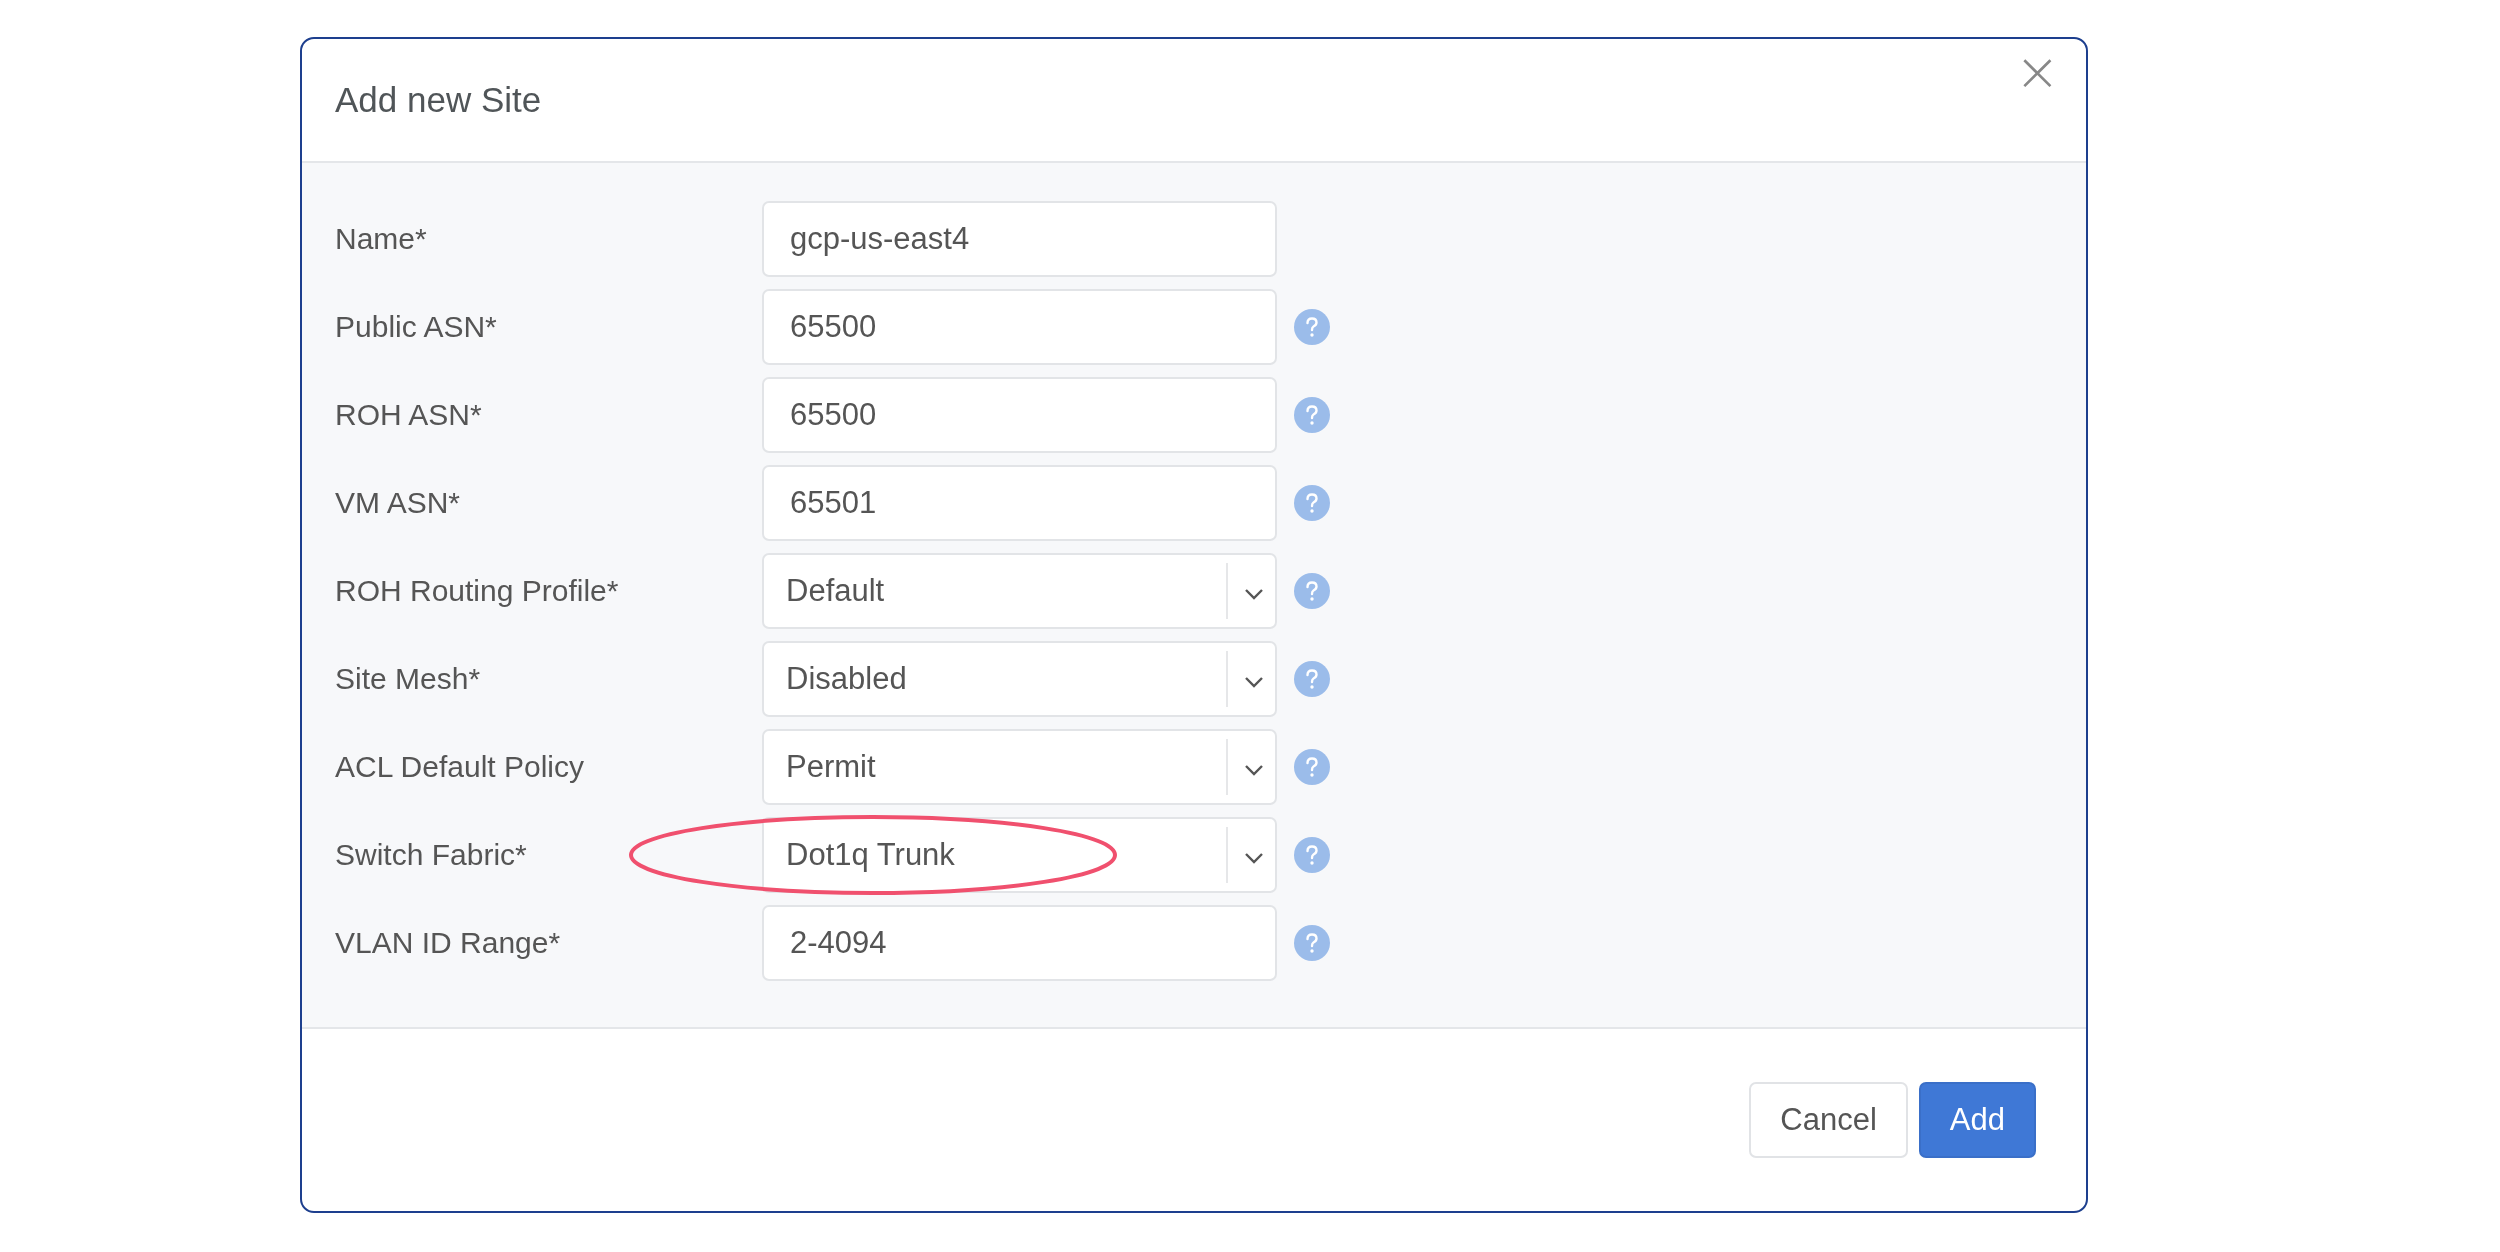 The image size is (2500, 1252). Describe the element at coordinates (477, 591) in the screenshot. I see `field-label: ROH Routing Profile*` at that location.